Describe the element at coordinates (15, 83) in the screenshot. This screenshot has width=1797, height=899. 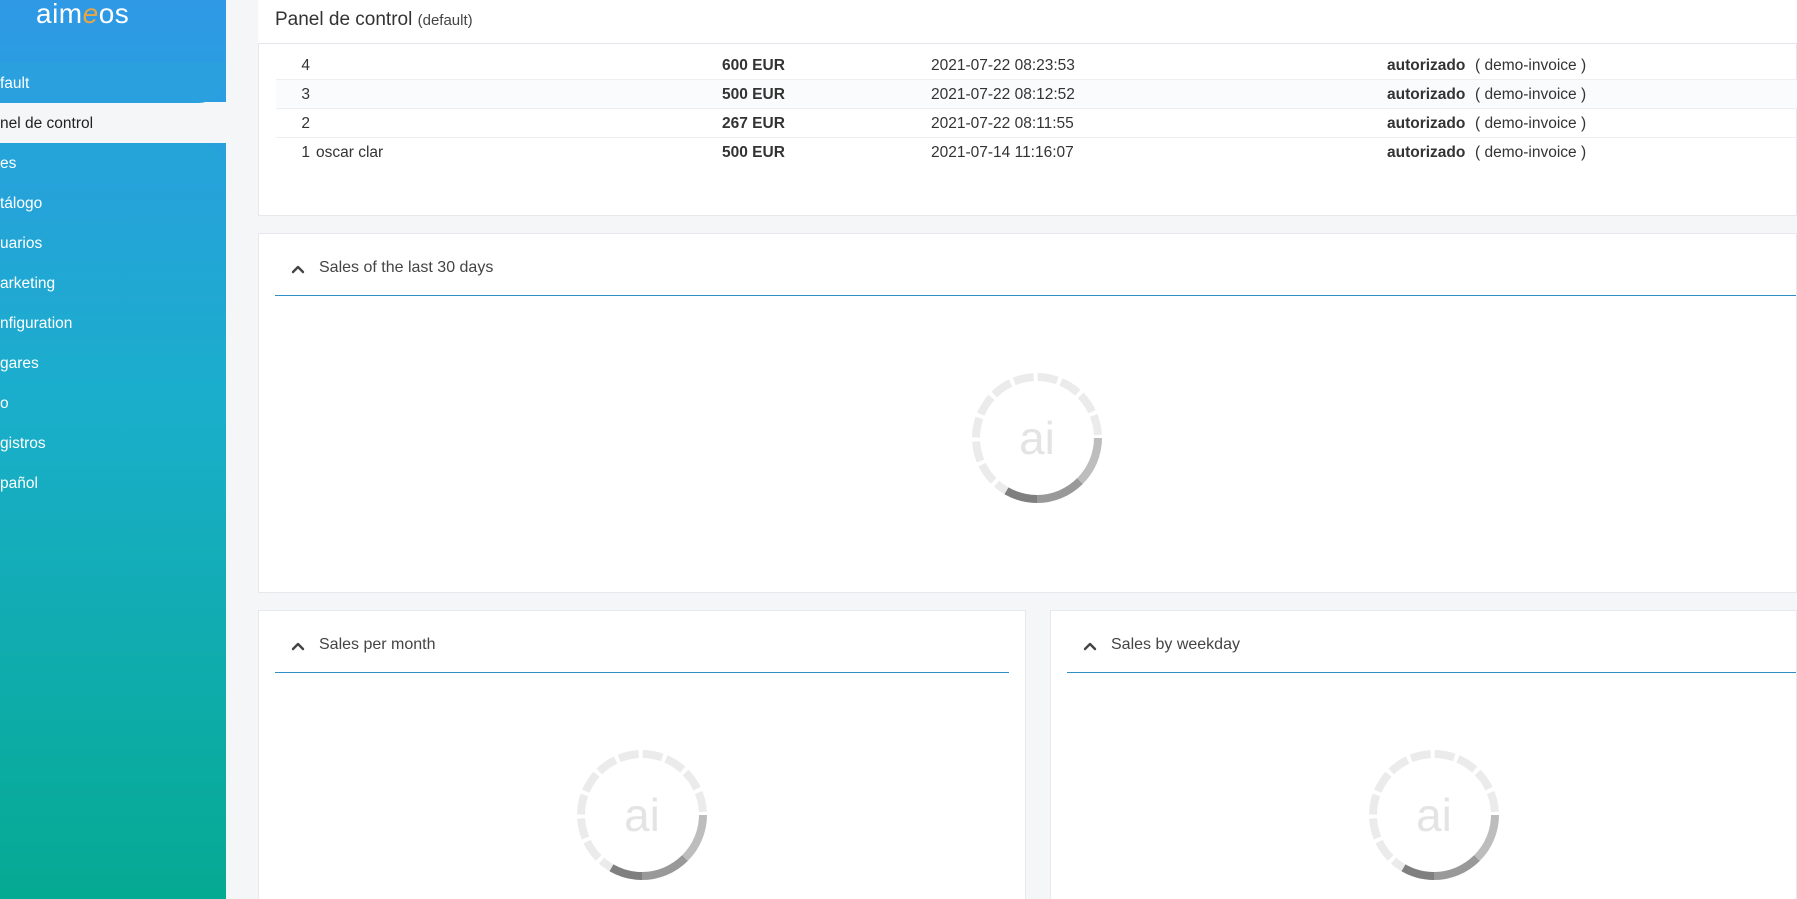
I see `sidebar-item-label: fault` at that location.